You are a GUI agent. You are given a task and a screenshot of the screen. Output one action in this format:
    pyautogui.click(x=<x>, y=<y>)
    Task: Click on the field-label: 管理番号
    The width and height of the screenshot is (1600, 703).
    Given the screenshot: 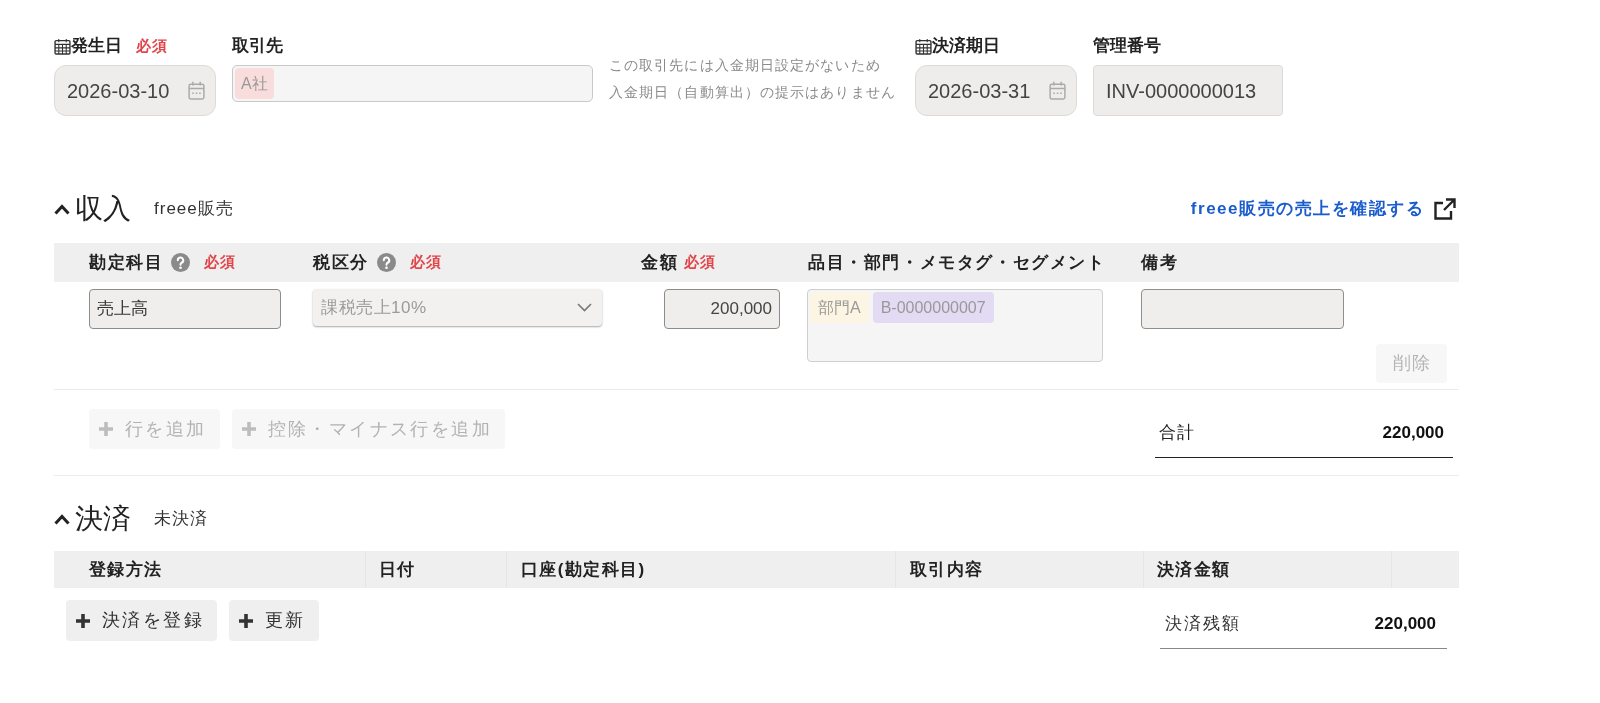 What is the action you would take?
    pyautogui.click(x=1127, y=46)
    